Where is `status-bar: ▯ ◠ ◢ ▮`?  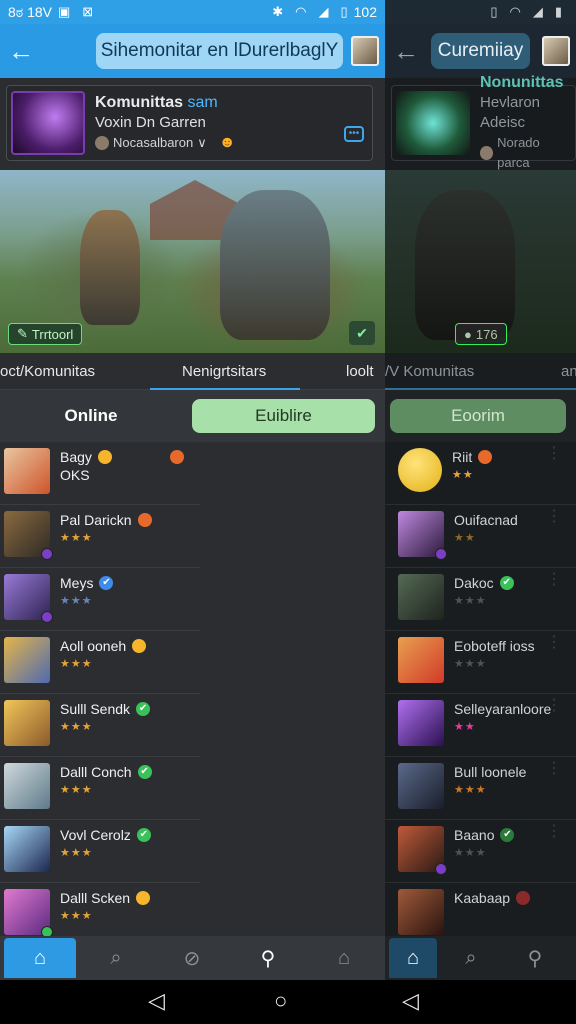 status-bar: ▯ ◠ ◢ ▮ is located at coordinates (480, 12).